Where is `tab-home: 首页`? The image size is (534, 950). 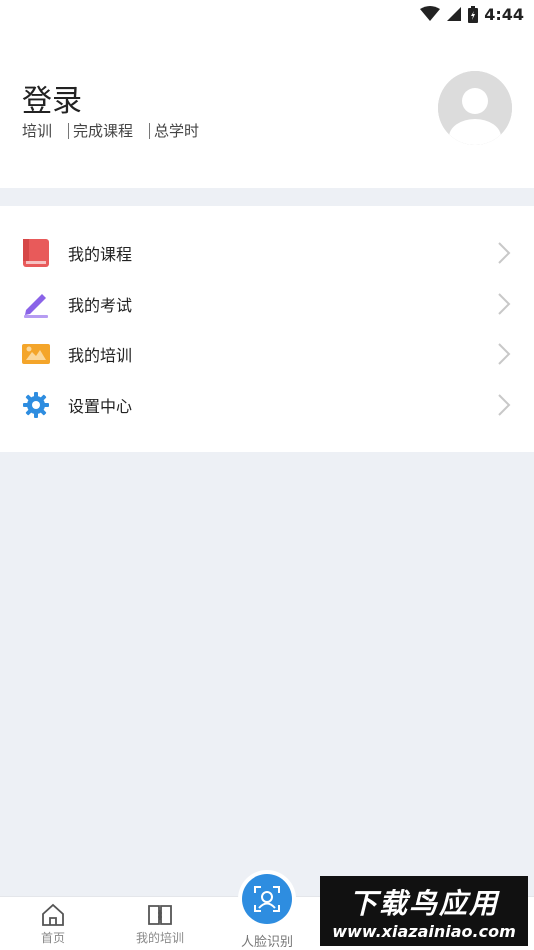
tab-home: 首页 is located at coordinates (53, 924).